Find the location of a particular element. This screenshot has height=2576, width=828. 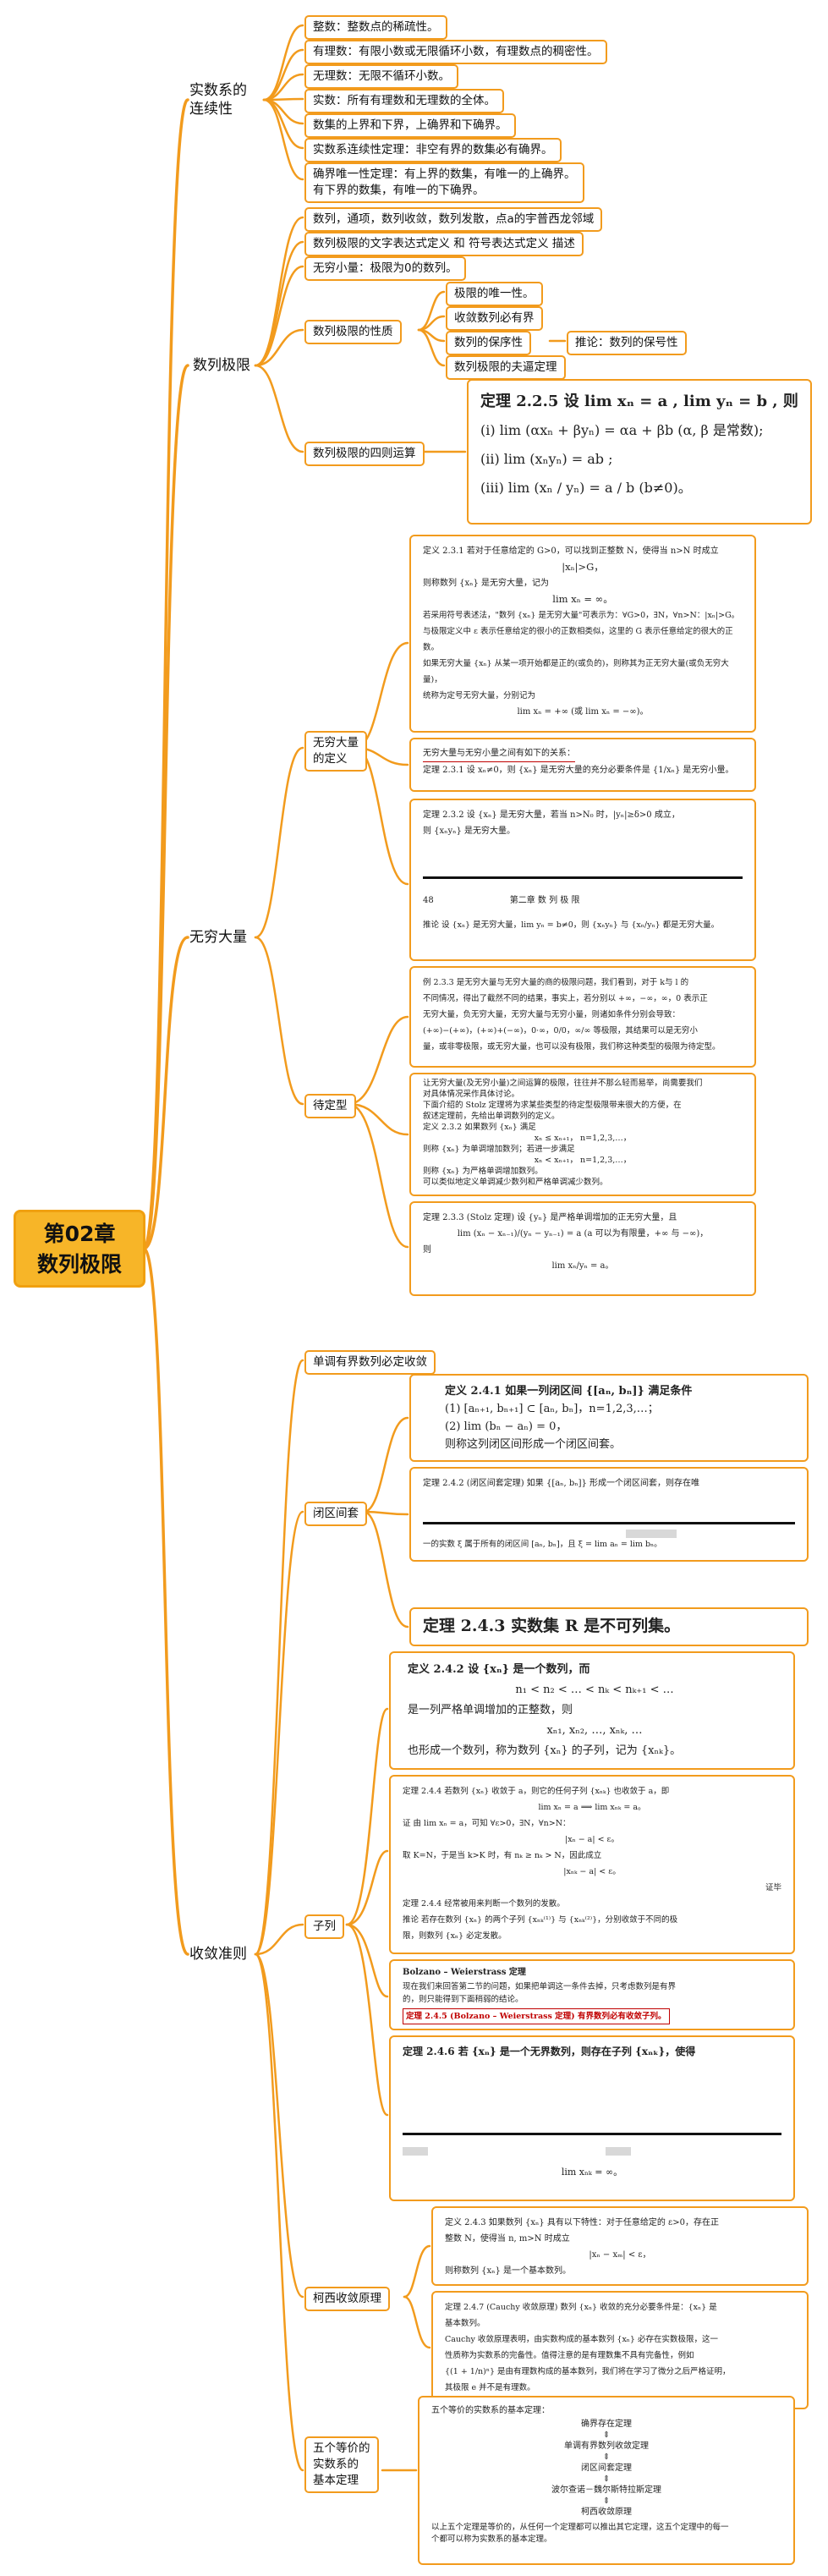

page-number: 48 is located at coordinates (428, 901).